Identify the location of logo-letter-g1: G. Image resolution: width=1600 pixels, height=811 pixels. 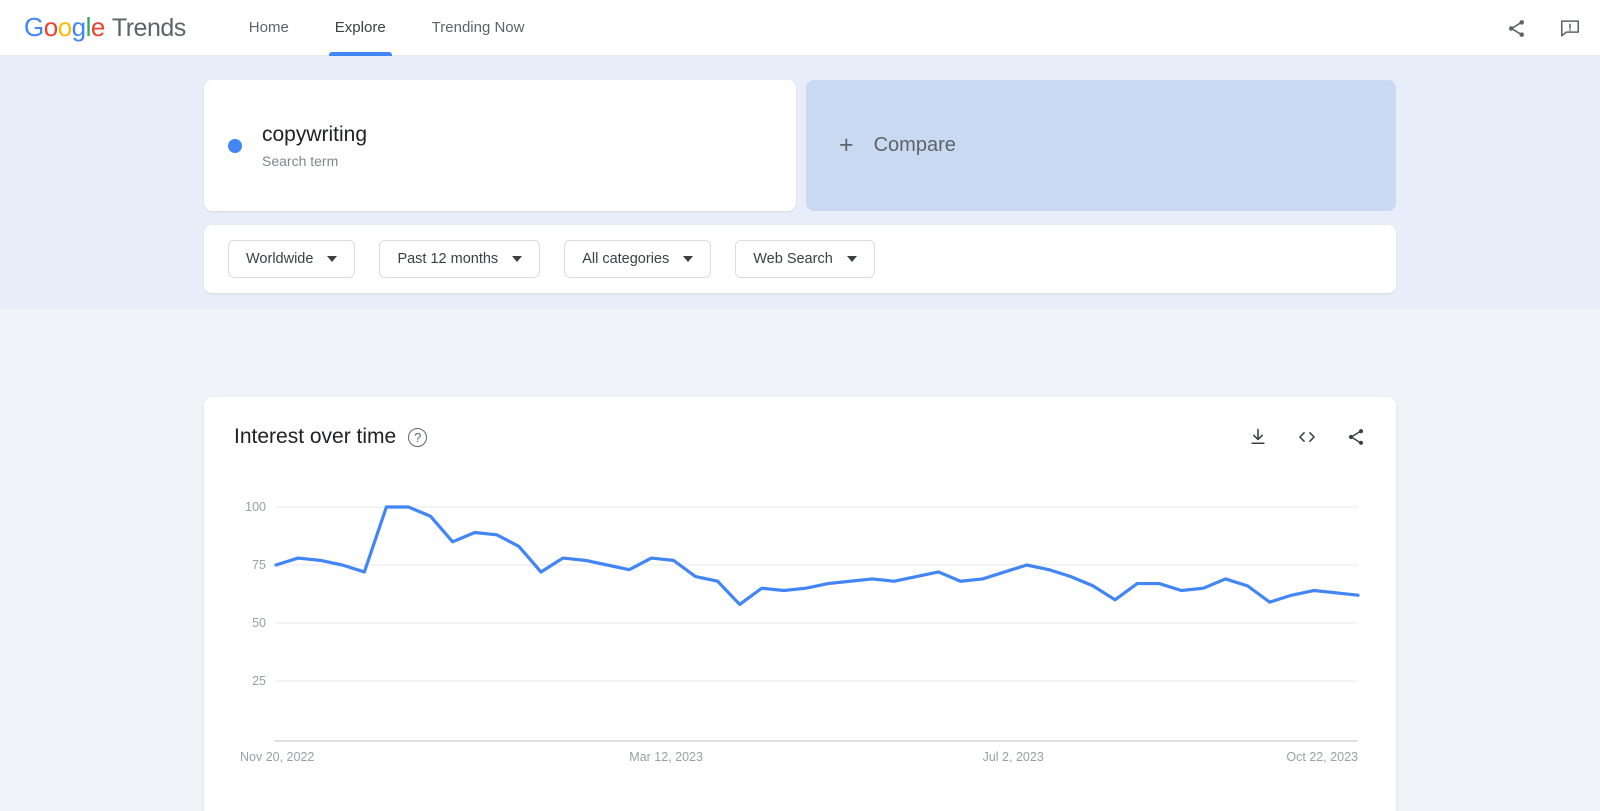
(34, 27).